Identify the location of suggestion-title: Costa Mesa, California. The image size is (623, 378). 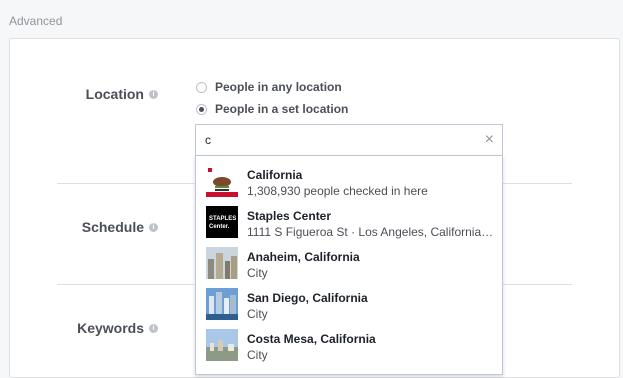
(311, 339).